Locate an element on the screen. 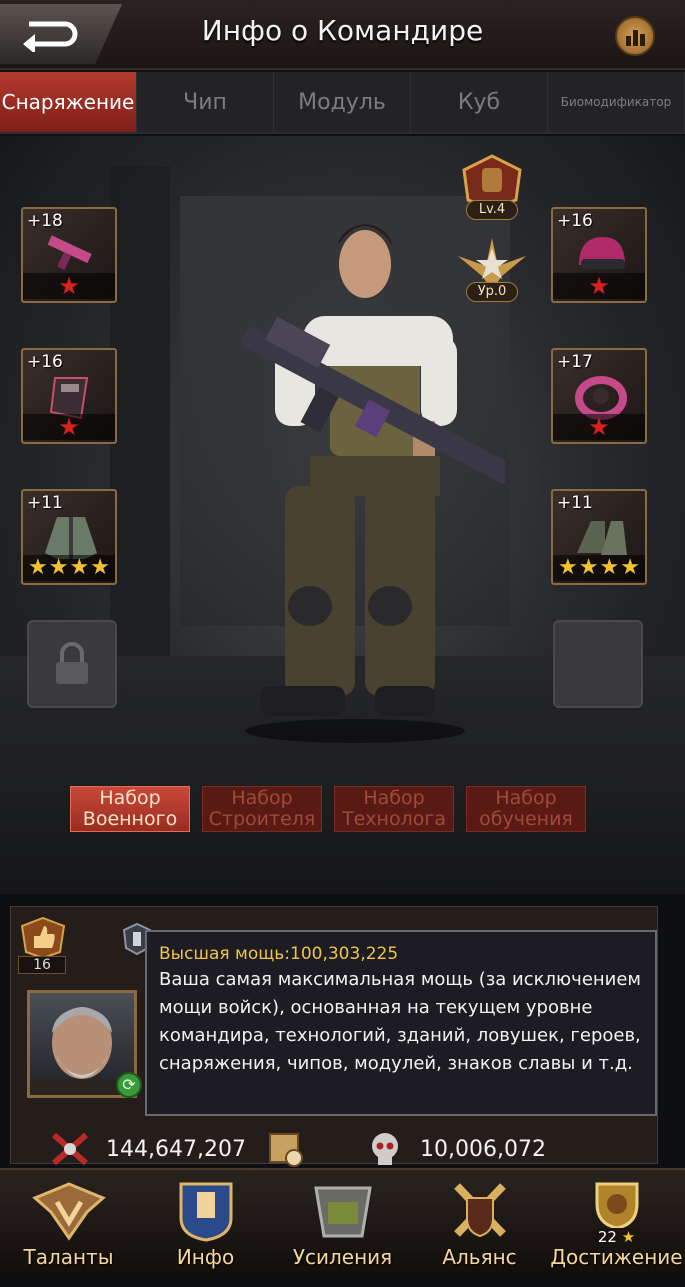  gear-level: +18 is located at coordinates (45, 221).